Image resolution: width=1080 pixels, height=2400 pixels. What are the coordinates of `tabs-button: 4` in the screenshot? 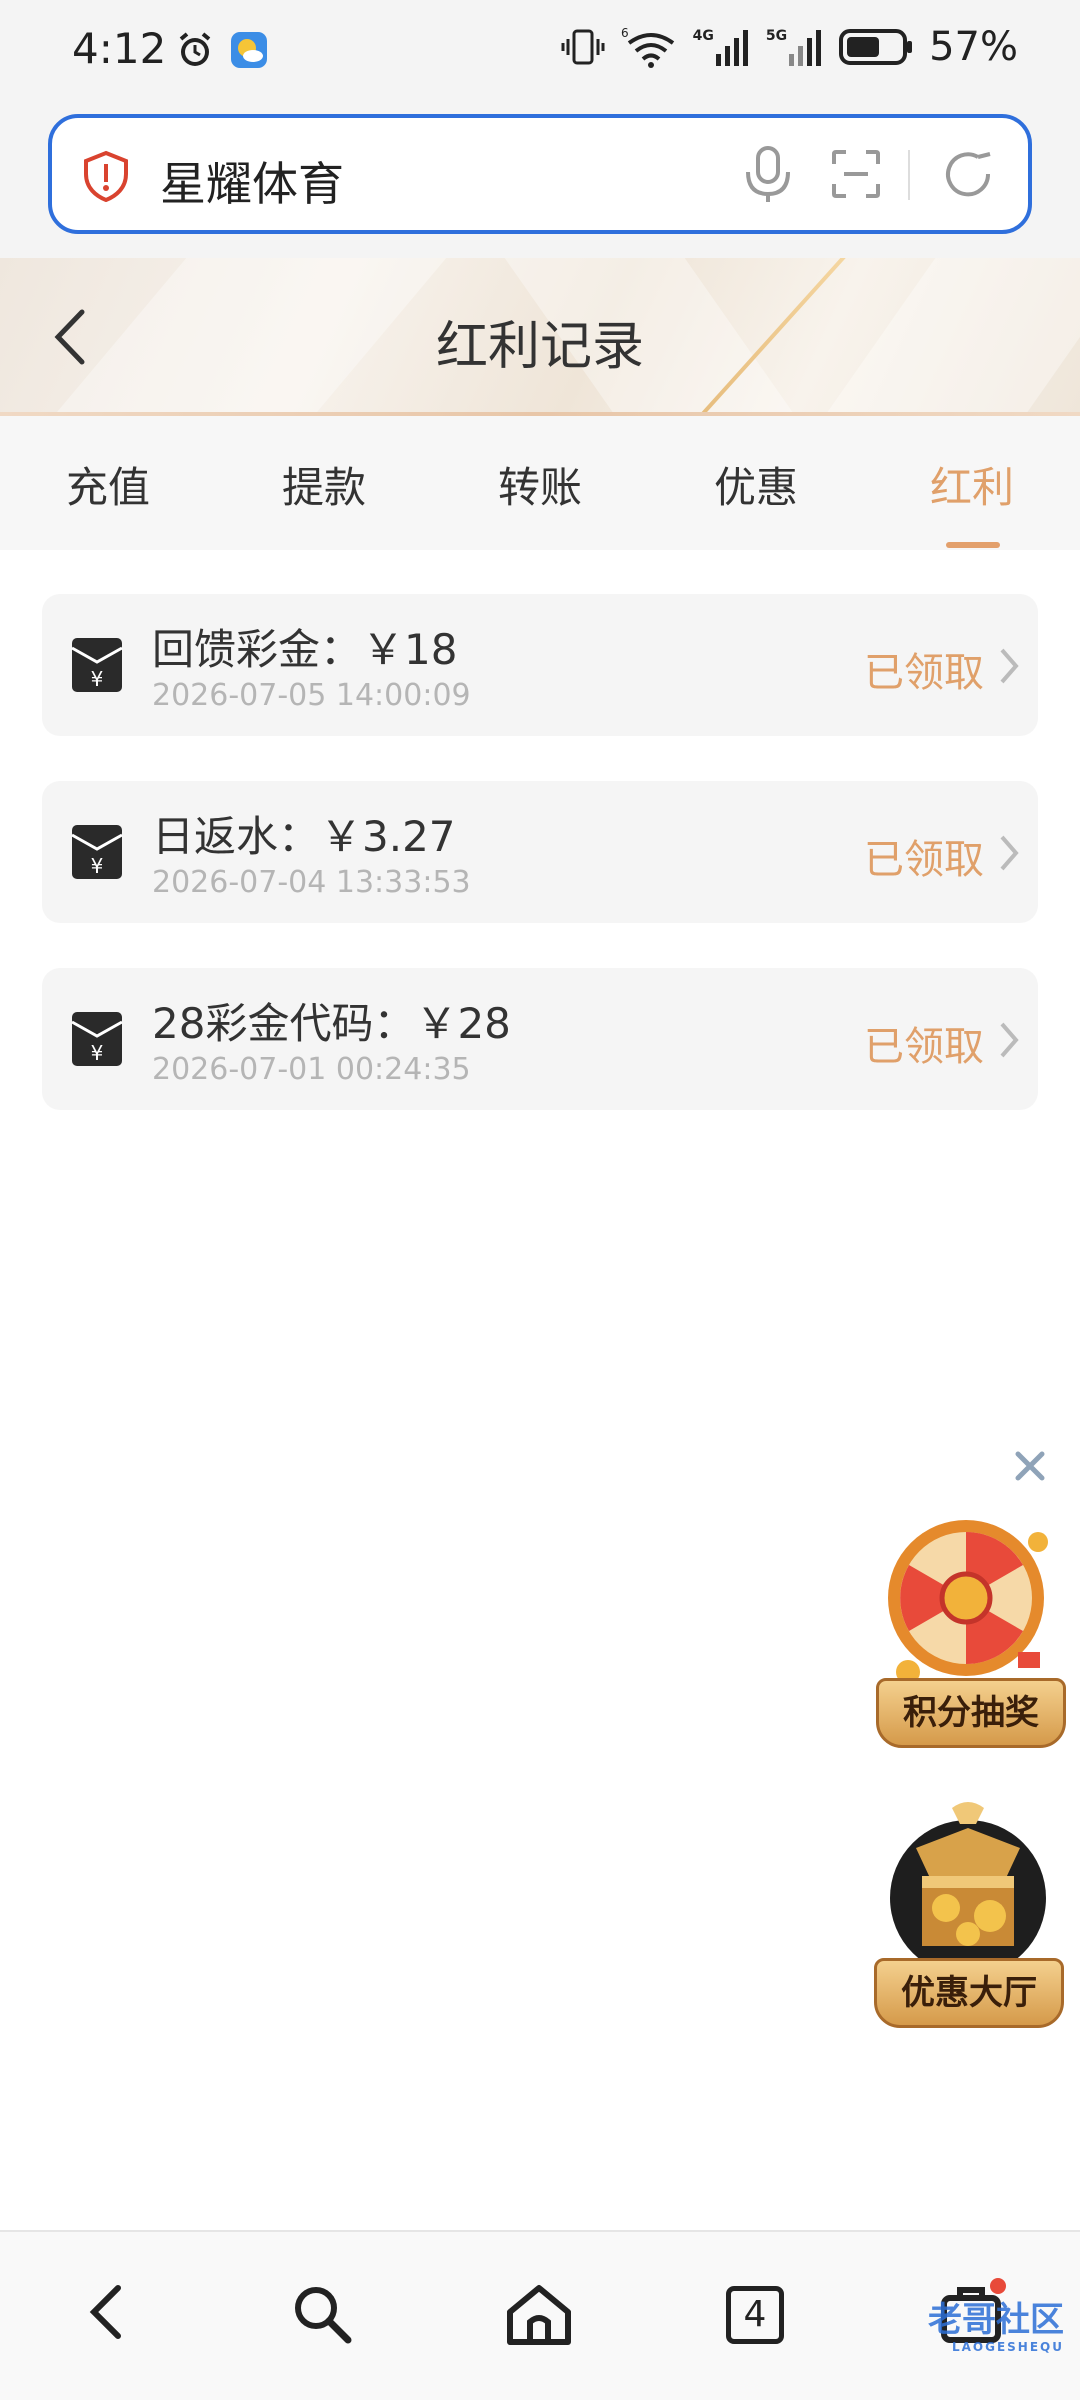 It's located at (755, 2315).